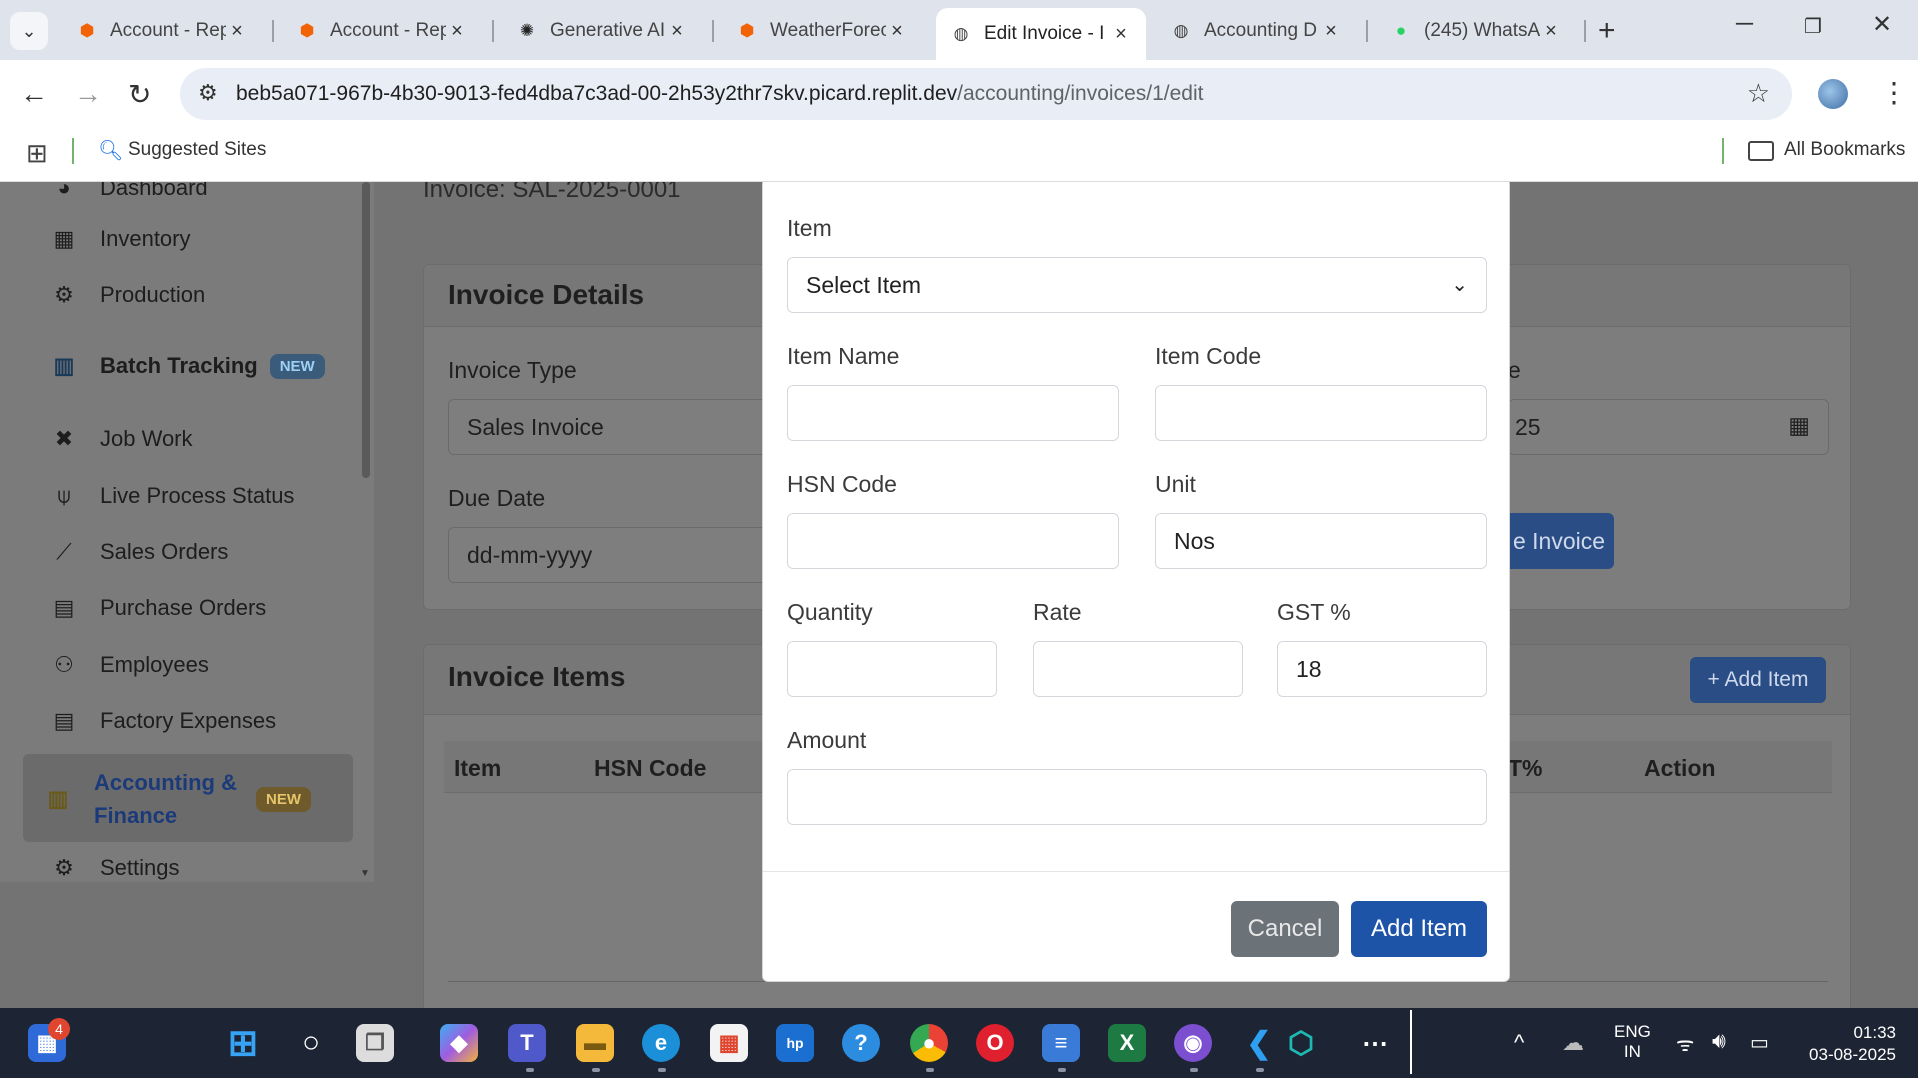 This screenshot has width=1918, height=1078. Describe the element at coordinates (162, 31) in the screenshot. I see `tab-account-1: ⬢ Account - Rep ×` at that location.